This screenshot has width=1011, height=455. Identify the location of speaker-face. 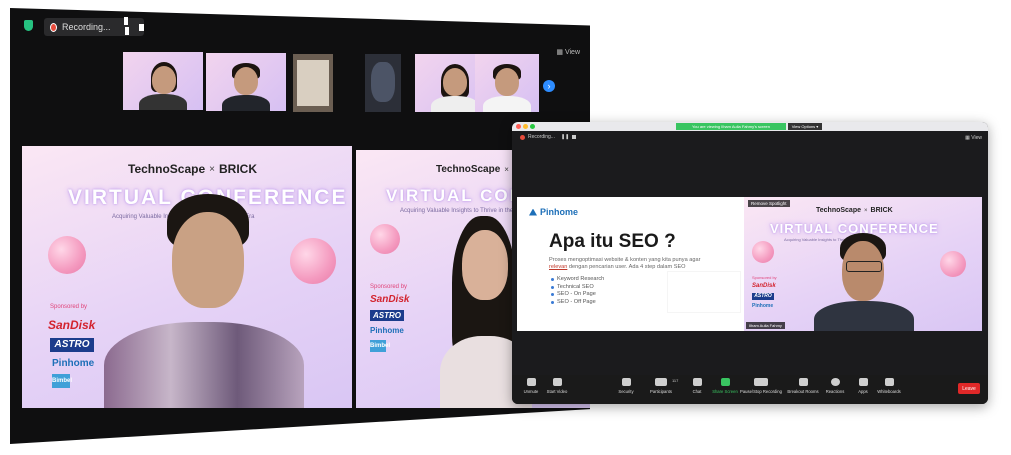
(208, 260).